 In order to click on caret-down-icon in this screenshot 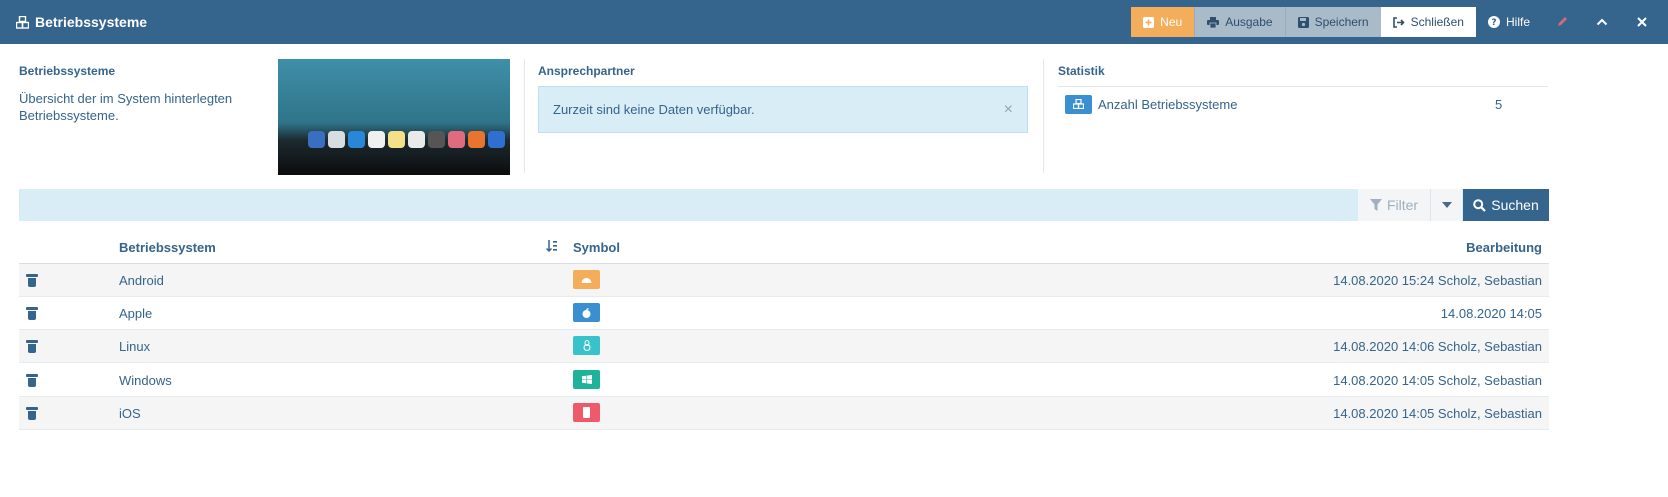, I will do `click(1446, 205)`.